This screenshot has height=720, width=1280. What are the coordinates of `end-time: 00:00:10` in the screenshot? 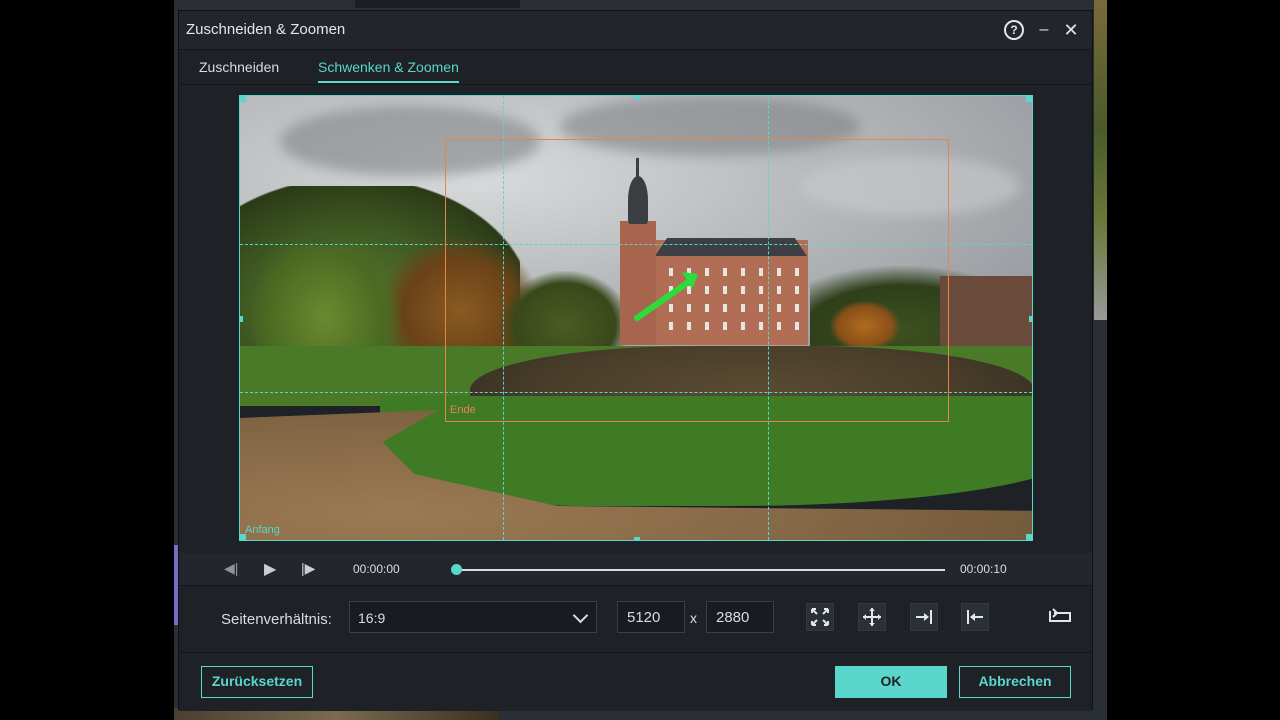 It's located at (983, 569).